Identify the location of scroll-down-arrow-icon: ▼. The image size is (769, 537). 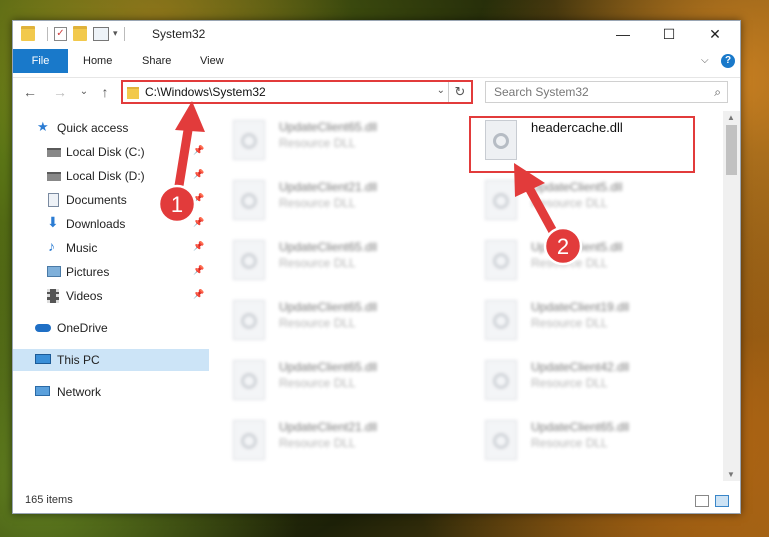
(731, 474).